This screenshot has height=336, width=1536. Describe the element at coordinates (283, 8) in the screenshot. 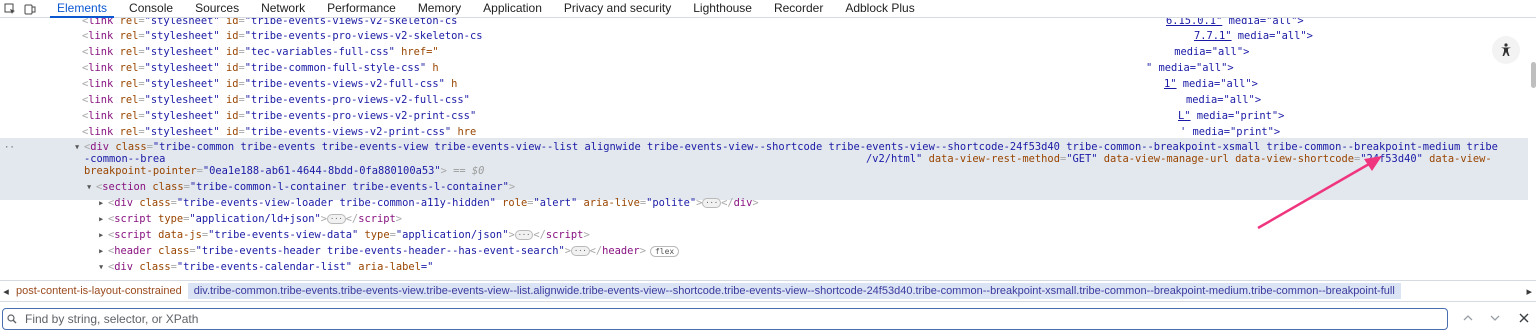

I see `tab-network: Network` at that location.